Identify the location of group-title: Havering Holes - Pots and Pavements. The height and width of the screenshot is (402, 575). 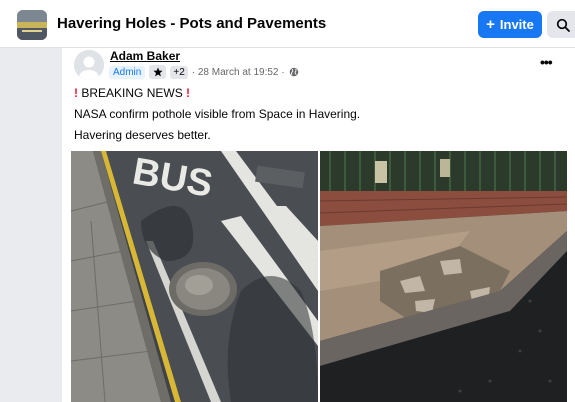
(191, 23).